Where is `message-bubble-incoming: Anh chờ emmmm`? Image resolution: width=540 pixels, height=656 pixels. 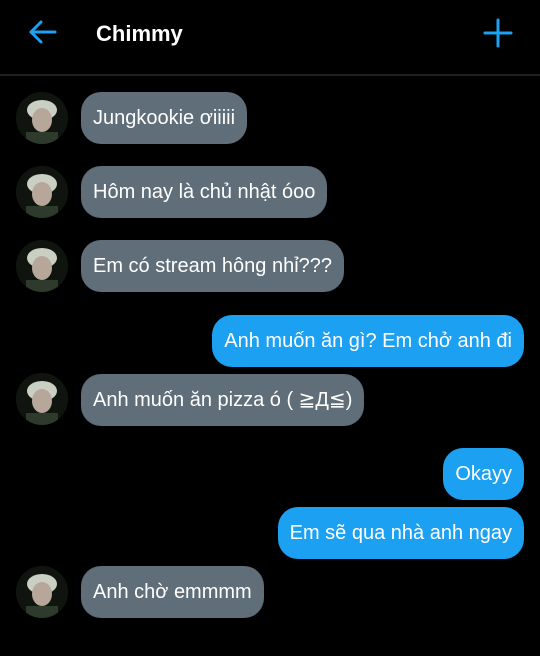
message-bubble-incoming: Anh chờ emmmm is located at coordinates (172, 592).